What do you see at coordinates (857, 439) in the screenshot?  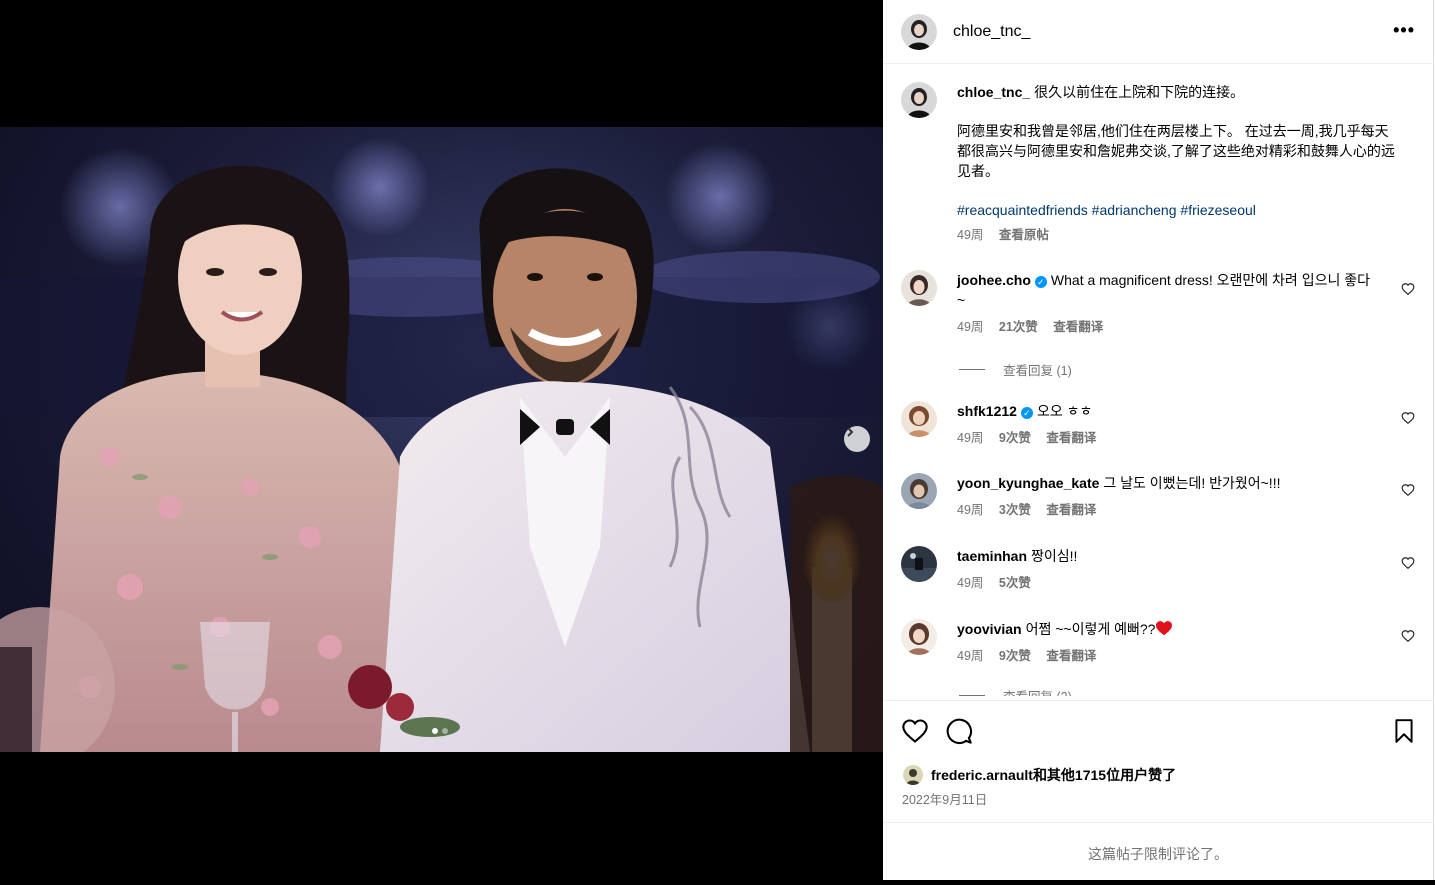 I see `carousel-next-button` at bounding box center [857, 439].